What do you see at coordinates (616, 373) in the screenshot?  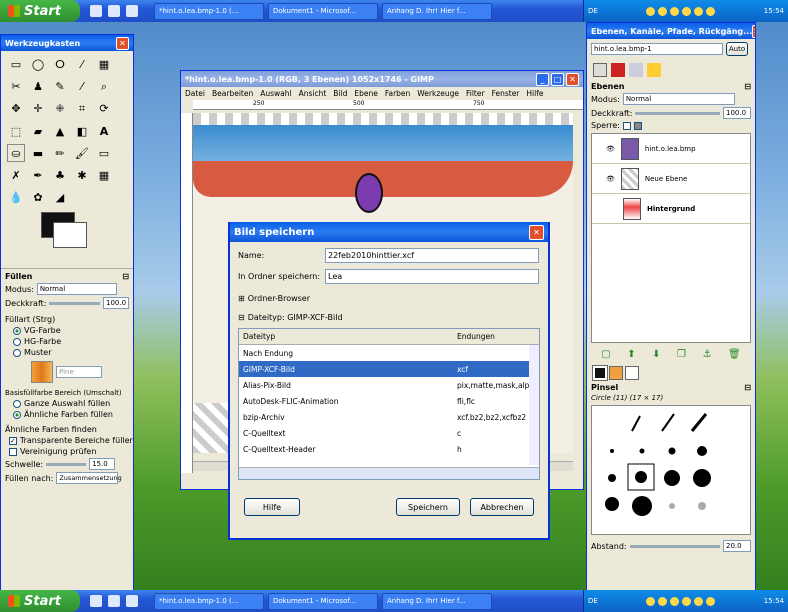 I see `pattern-tab-icon` at bounding box center [616, 373].